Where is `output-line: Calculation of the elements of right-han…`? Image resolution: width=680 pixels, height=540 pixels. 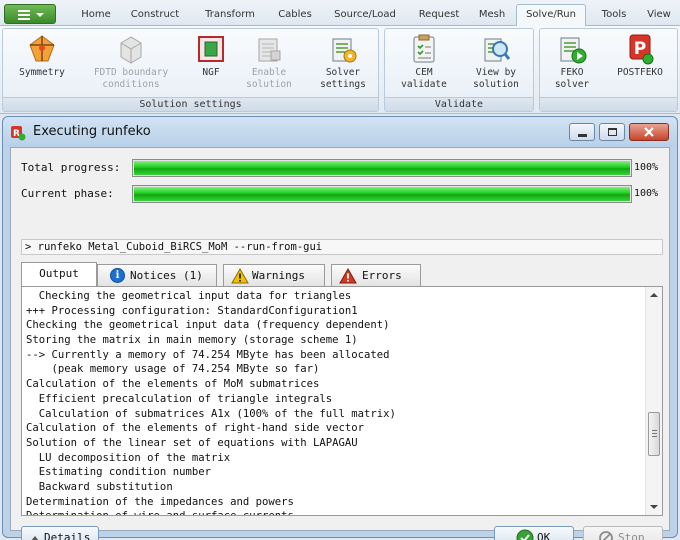 output-line: Calculation of the elements of right-han… is located at coordinates (195, 428).